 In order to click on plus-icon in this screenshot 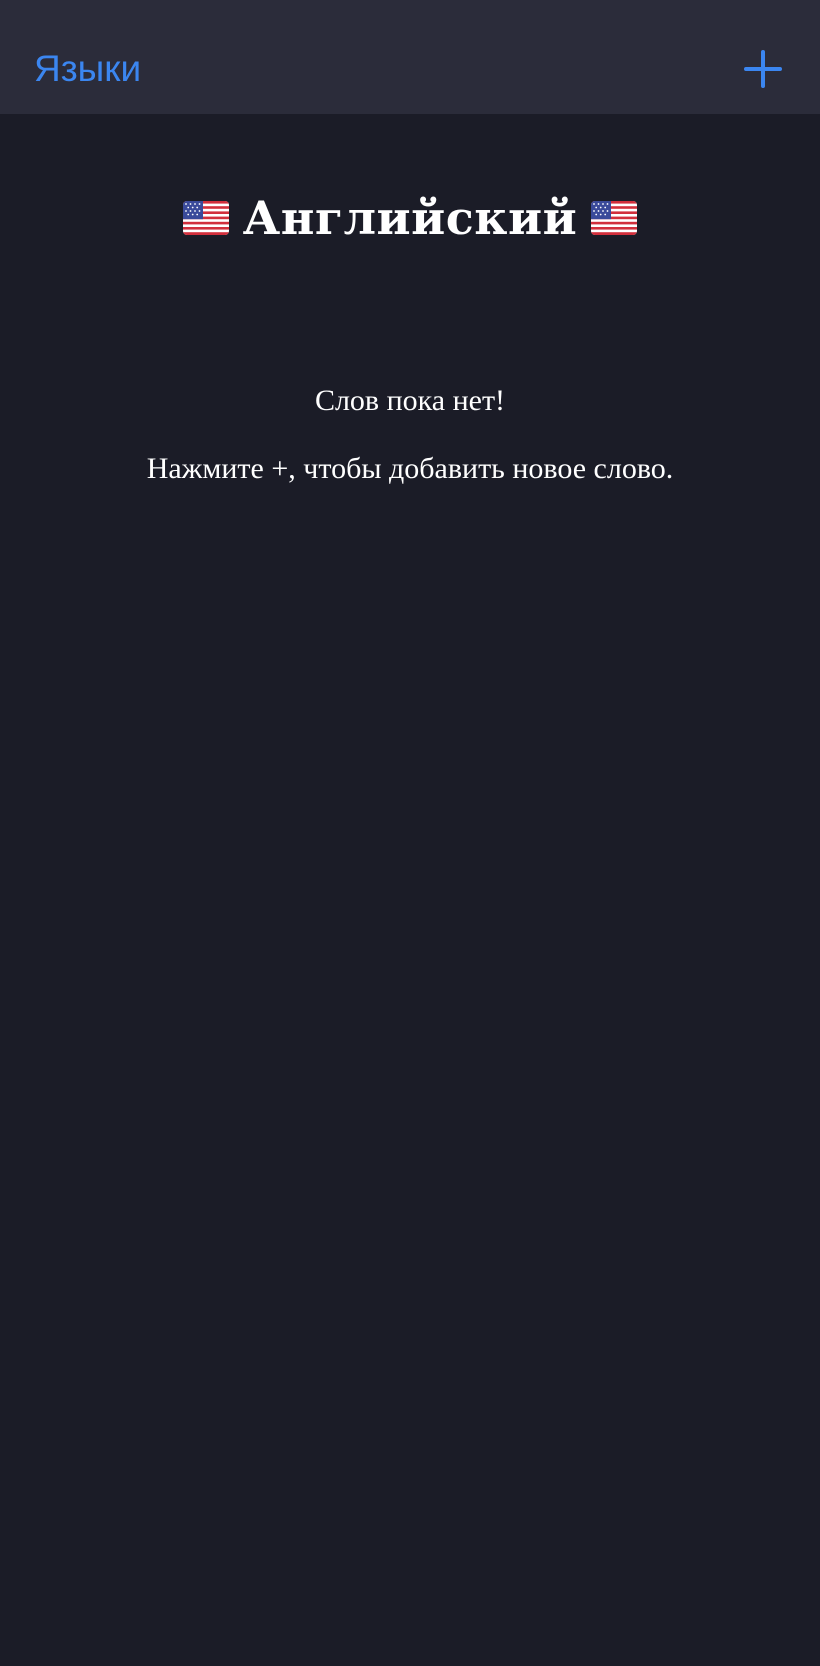, I will do `click(763, 69)`.